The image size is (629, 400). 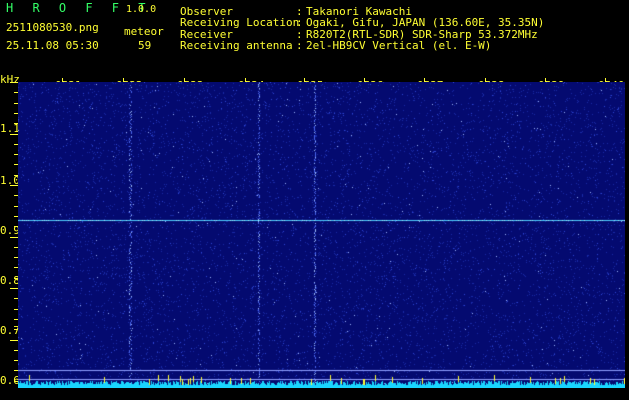 I want to click on file-name: 2511080530.png, so click(x=52, y=27).